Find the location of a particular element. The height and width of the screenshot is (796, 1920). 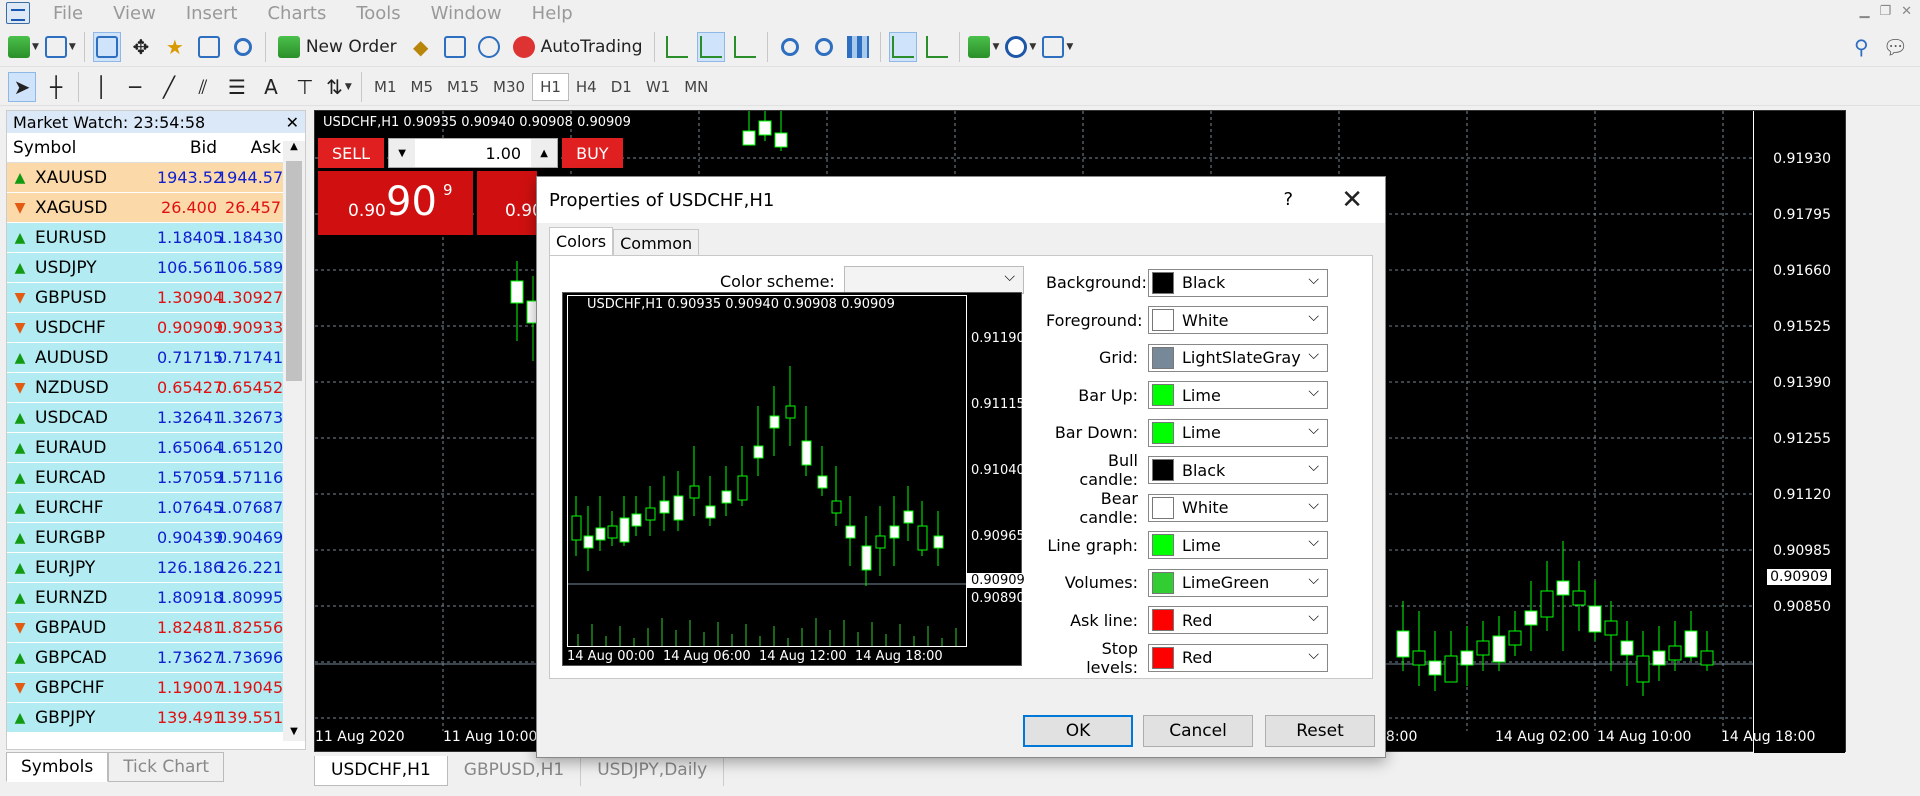

help-icon: ? is located at coordinates (1288, 199).